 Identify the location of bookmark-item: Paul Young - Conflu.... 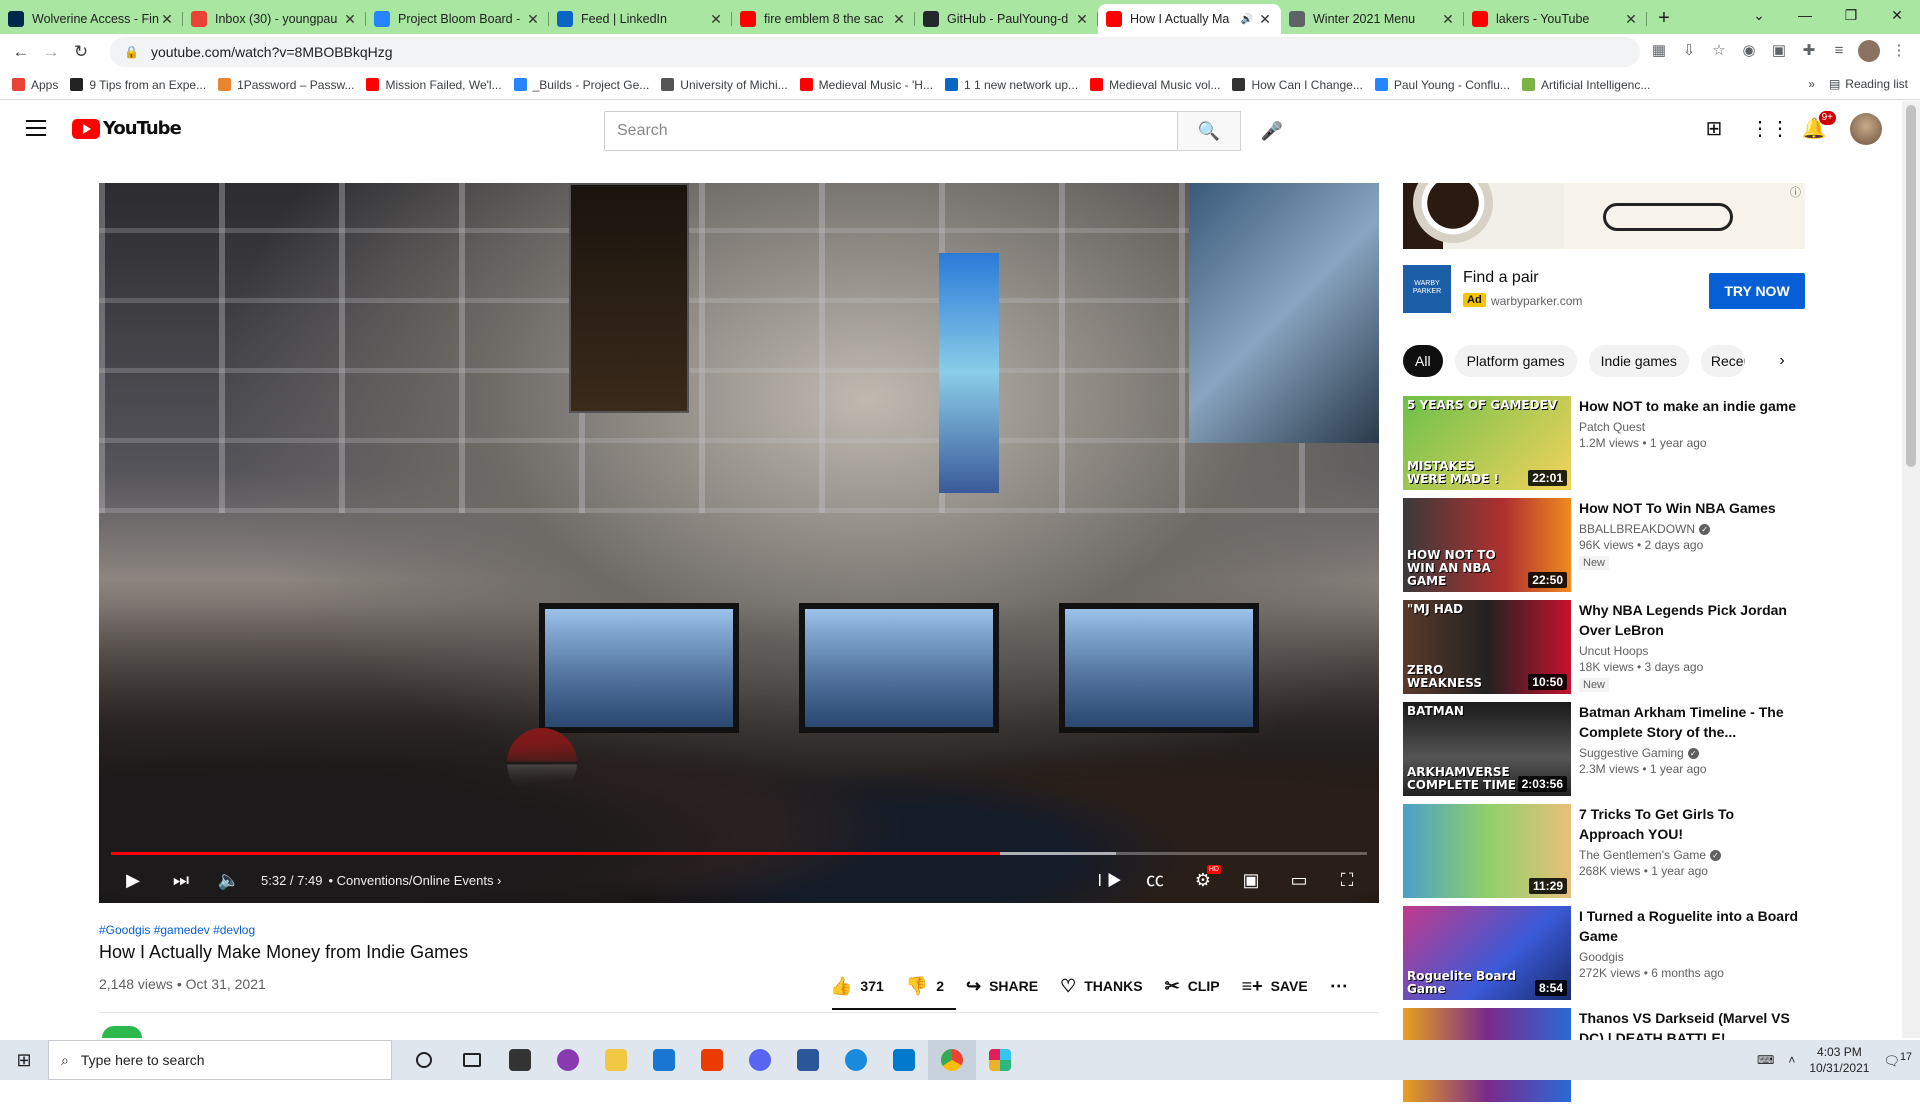
(1442, 85).